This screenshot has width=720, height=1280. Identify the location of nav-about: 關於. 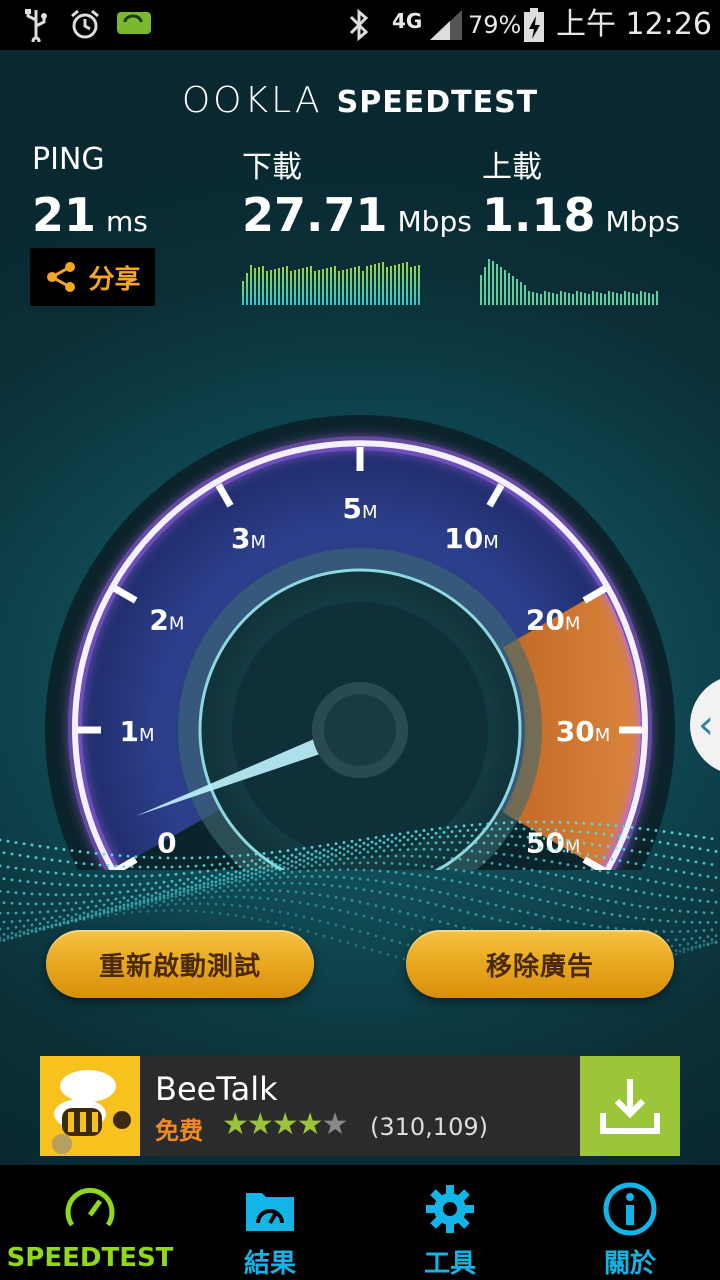
(630, 1222).